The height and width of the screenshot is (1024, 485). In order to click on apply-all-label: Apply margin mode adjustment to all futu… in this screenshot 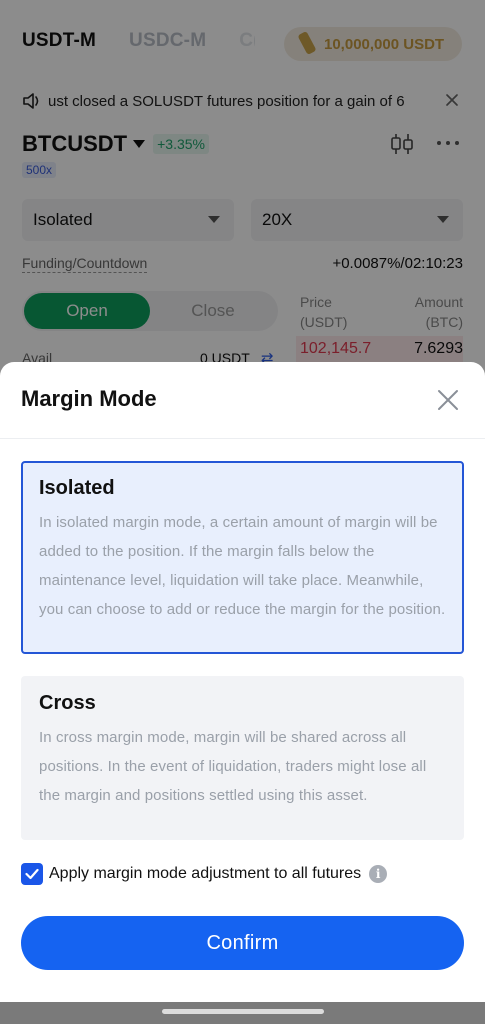, I will do `click(205, 874)`.